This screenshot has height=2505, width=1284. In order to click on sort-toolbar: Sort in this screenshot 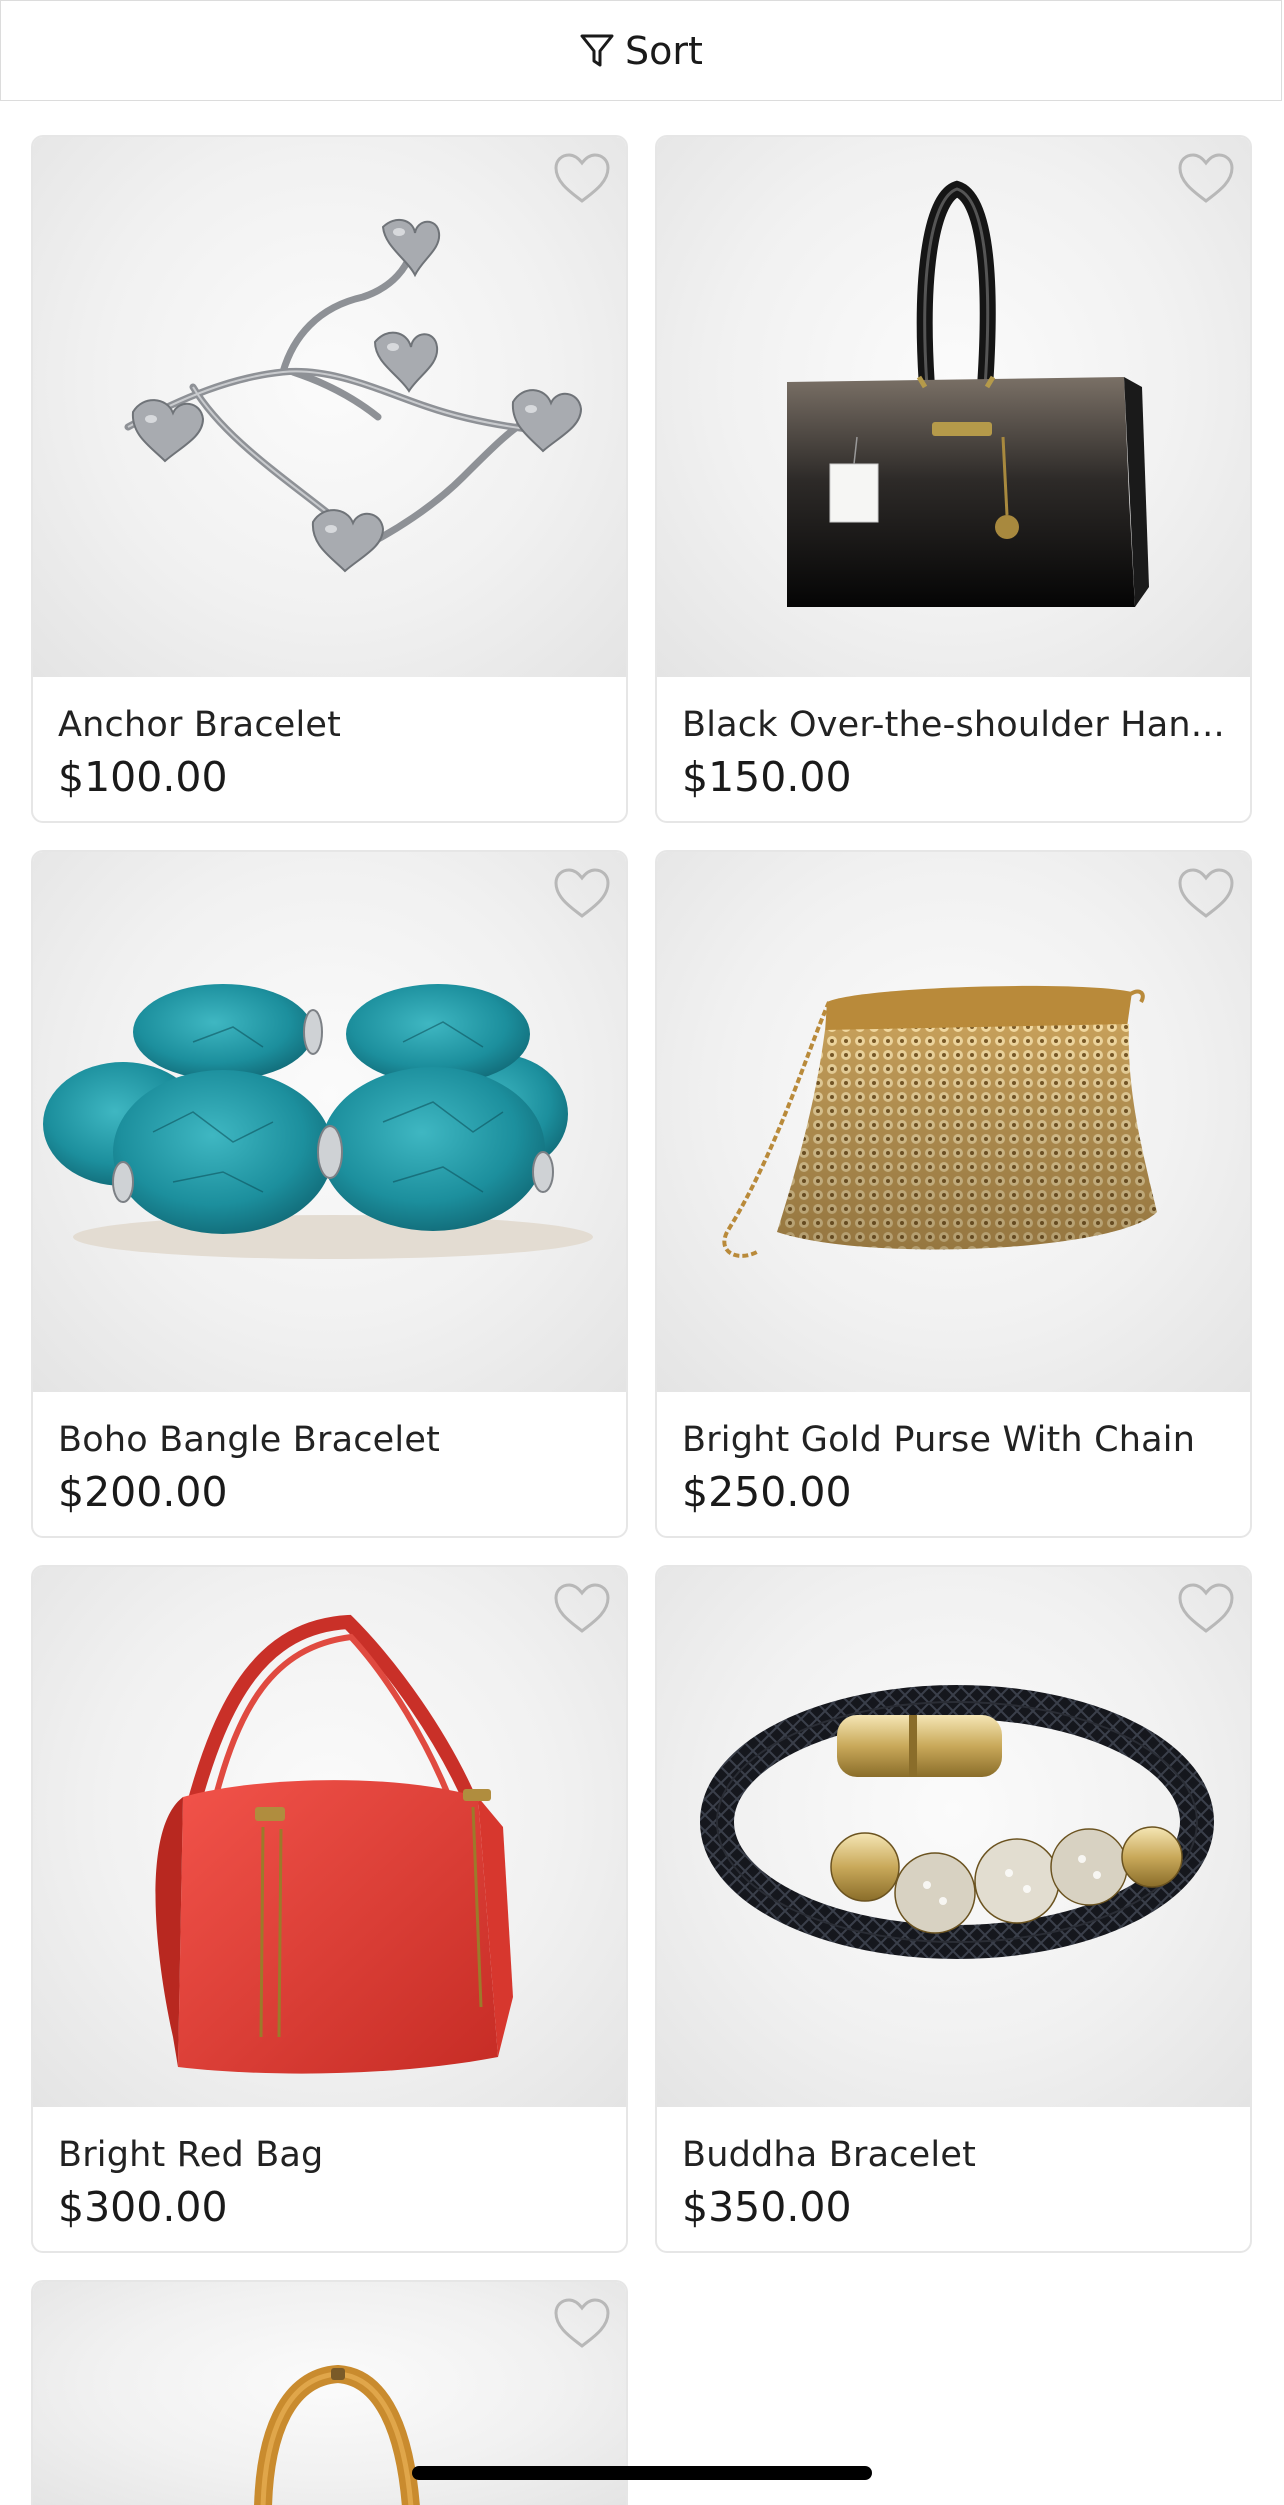, I will do `click(641, 50)`.